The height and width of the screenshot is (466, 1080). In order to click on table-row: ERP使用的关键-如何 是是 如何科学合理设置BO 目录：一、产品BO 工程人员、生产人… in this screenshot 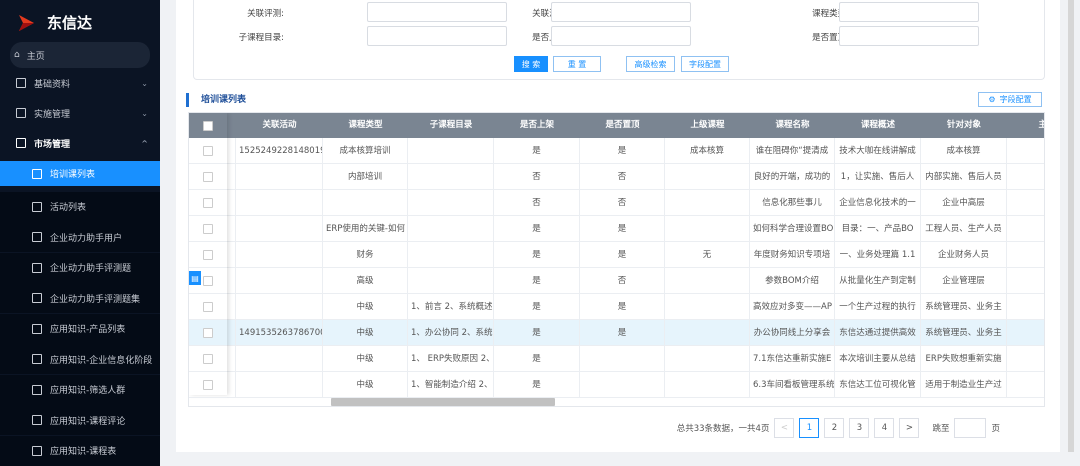, I will do `click(616, 229)`.